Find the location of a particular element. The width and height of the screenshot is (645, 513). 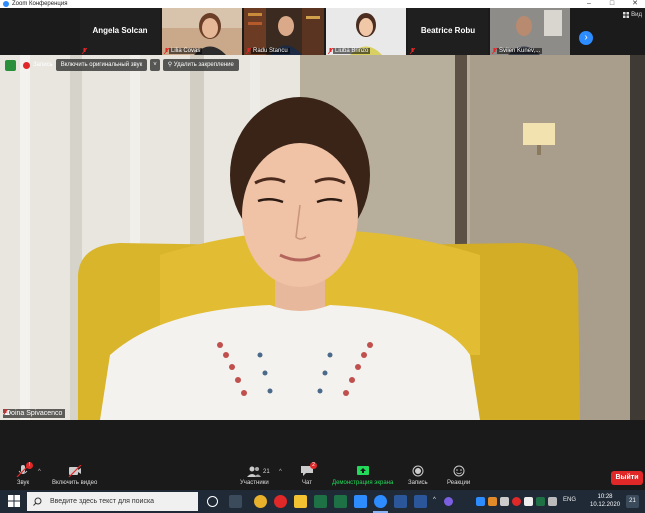

zoom-logo-icon is located at coordinates (6, 4).